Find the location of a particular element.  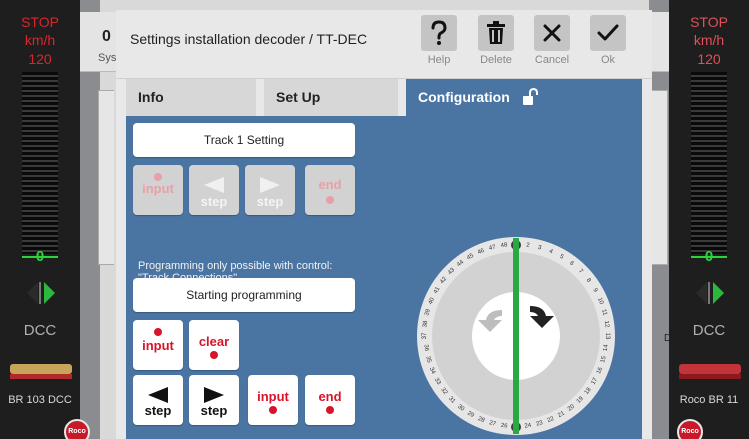

turntable-bridge is located at coordinates (516, 336).